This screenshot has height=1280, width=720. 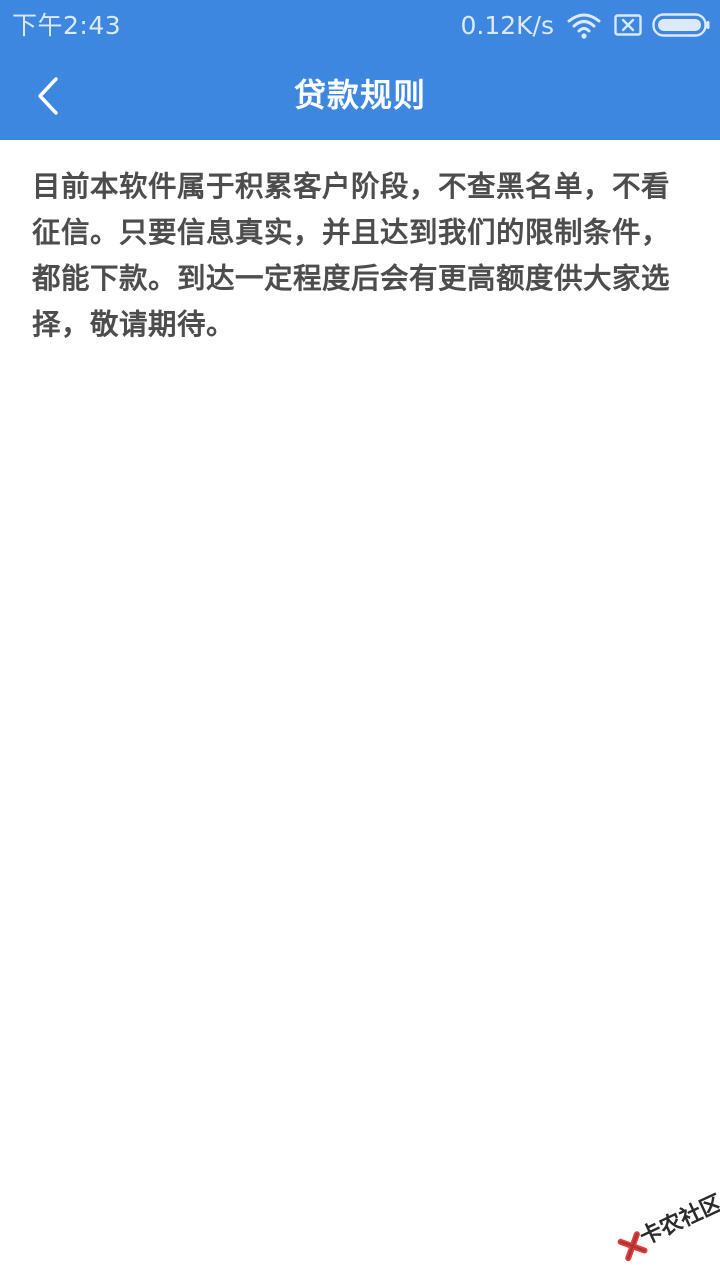 I want to click on back-button, so click(x=50, y=96).